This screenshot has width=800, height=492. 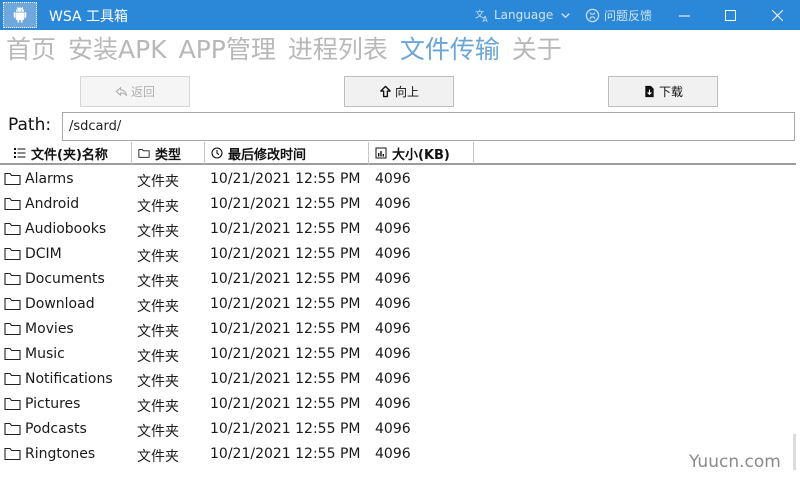 I want to click on svg-text: A, so click(x=485, y=19).